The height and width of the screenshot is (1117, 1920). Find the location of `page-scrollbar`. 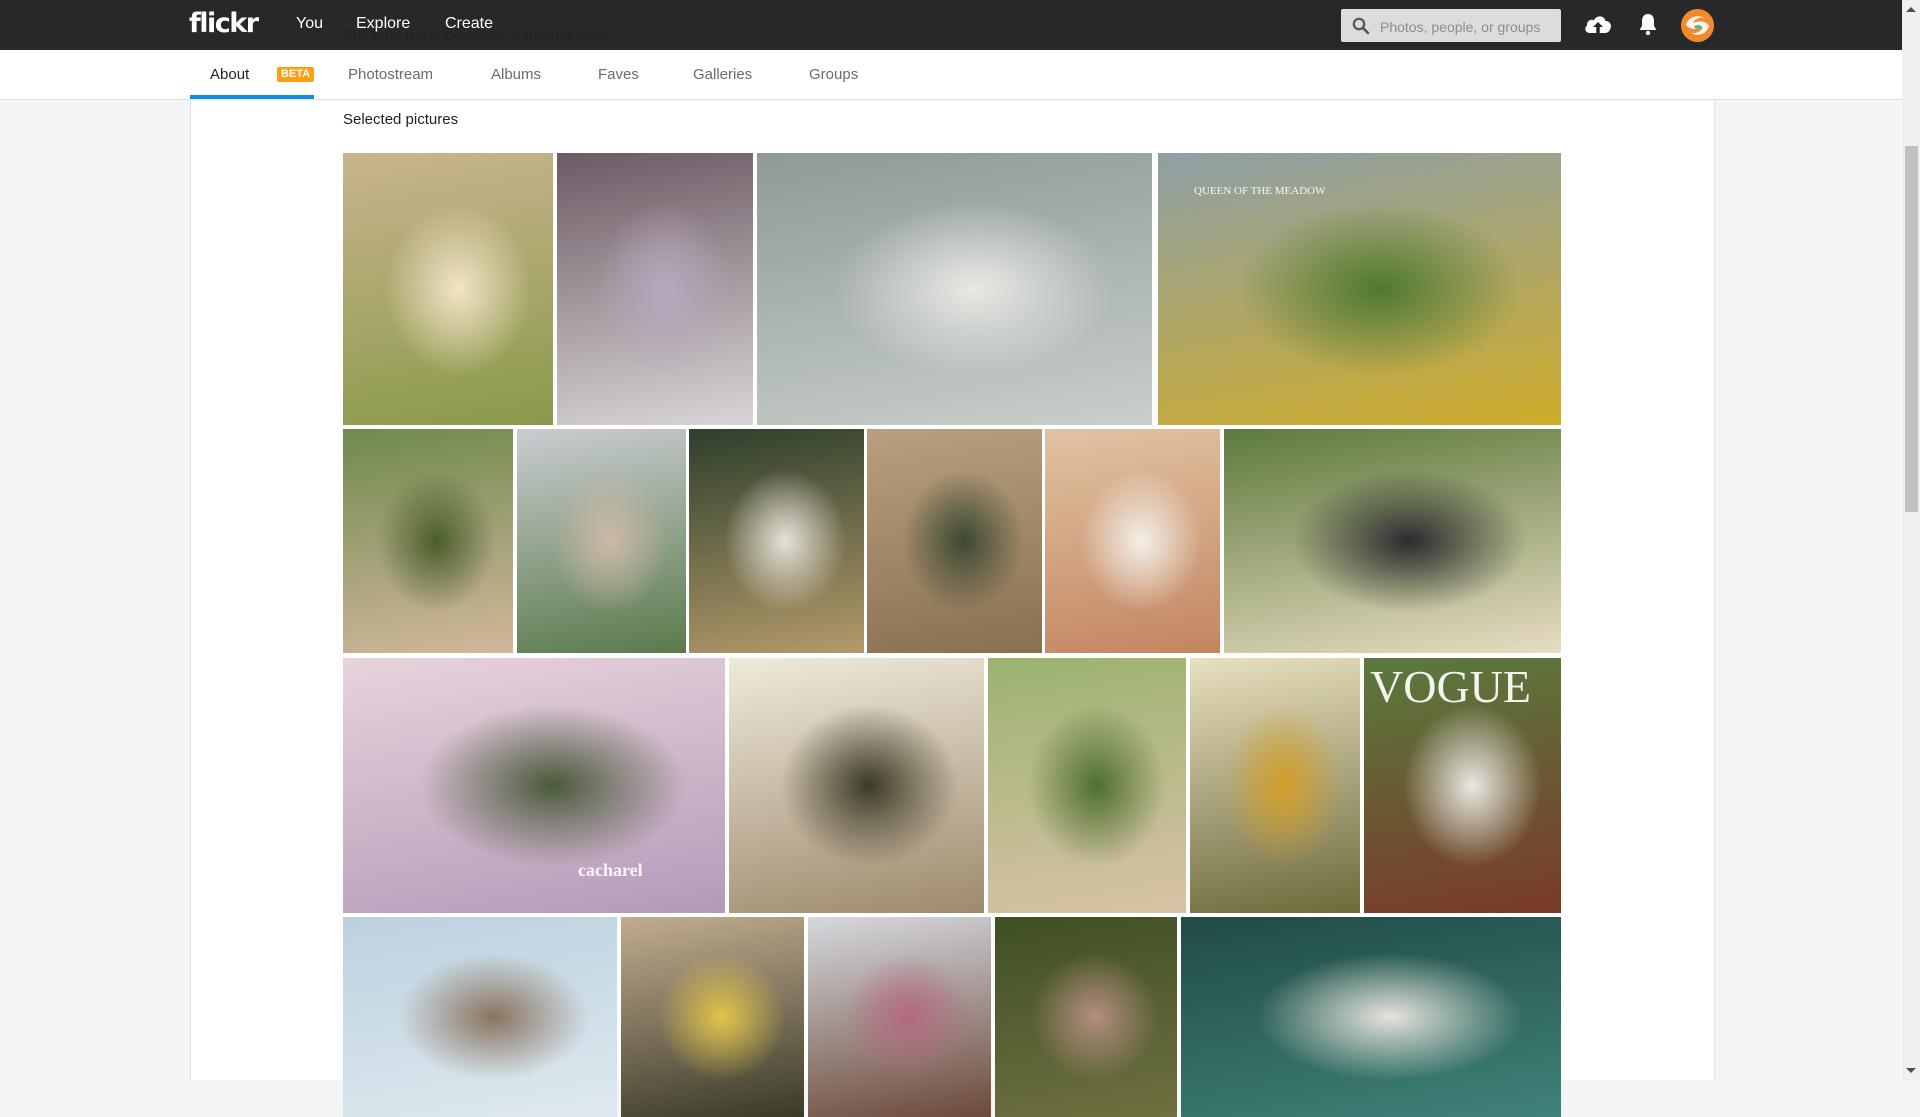

page-scrollbar is located at coordinates (1911, 540).